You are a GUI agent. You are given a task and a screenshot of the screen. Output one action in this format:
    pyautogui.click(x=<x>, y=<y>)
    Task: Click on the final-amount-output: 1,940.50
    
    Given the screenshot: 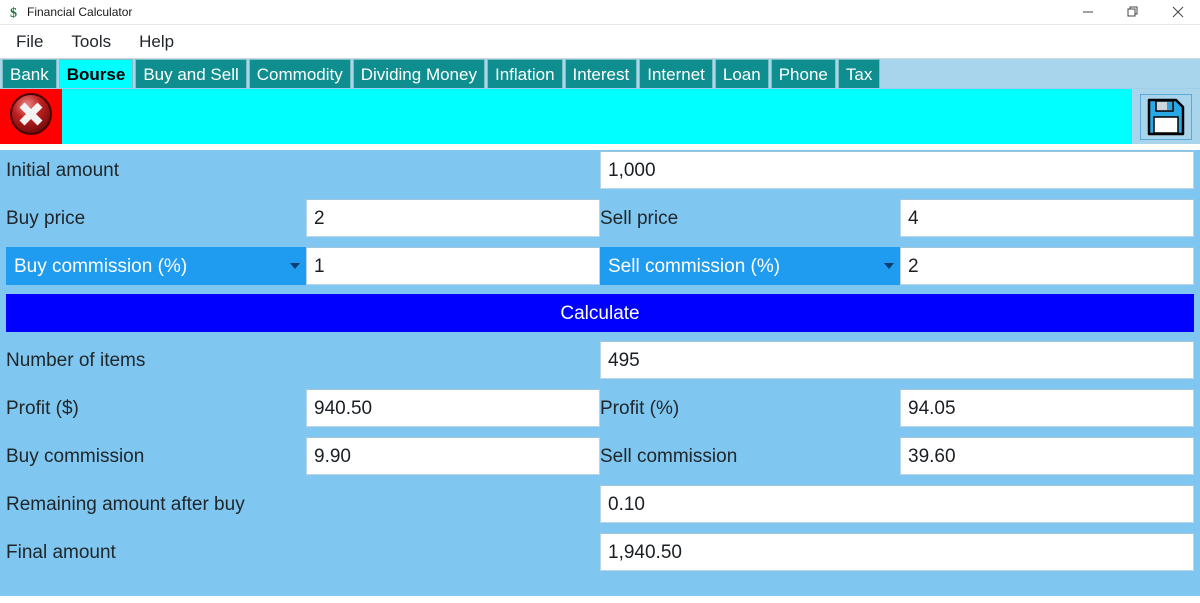 What is the action you would take?
    pyautogui.click(x=897, y=552)
    